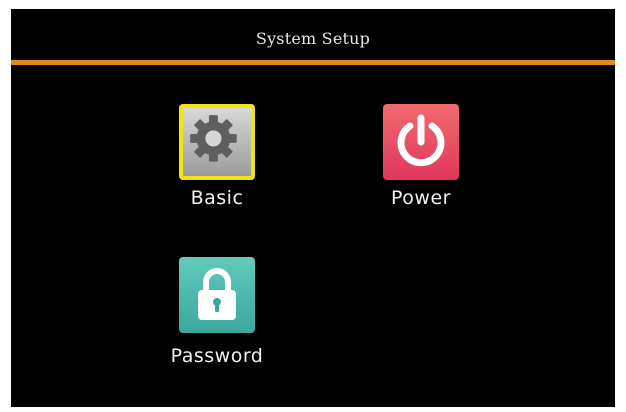  I want to click on menu-item-basic: Basic, so click(217, 159).